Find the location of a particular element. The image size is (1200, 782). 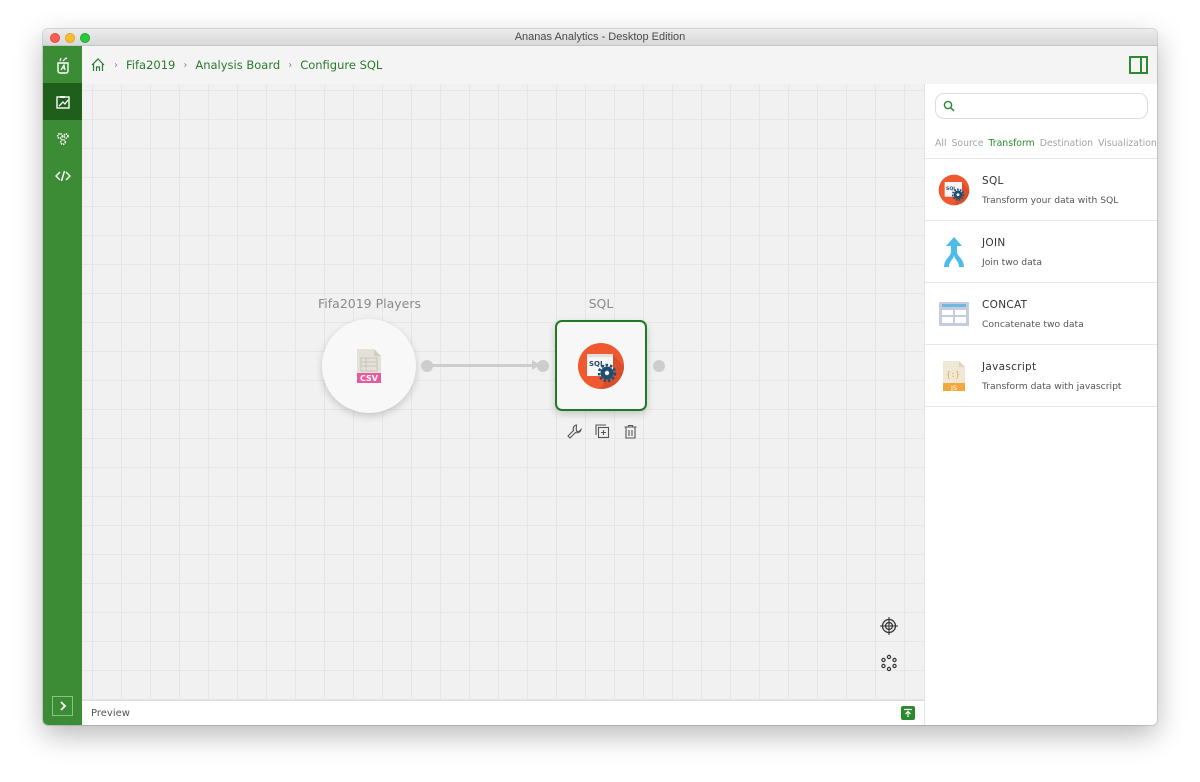

sidebar-item-analysis-board is located at coordinates (62, 101).